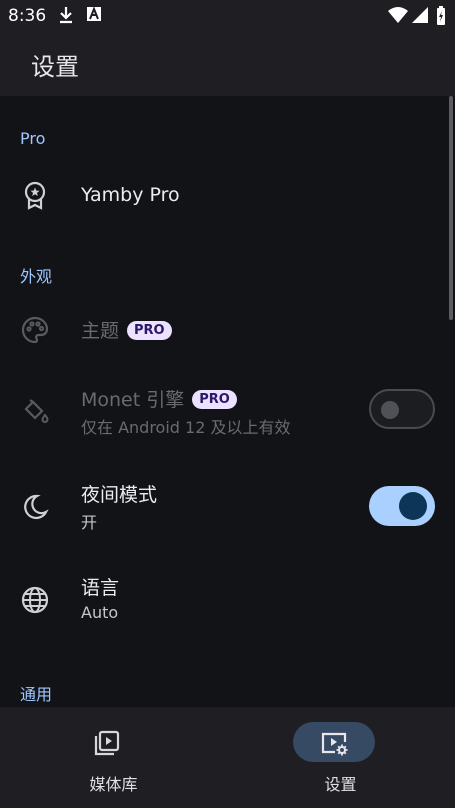 The width and height of the screenshot is (455, 808). I want to click on page-title: 设置, so click(55, 67).